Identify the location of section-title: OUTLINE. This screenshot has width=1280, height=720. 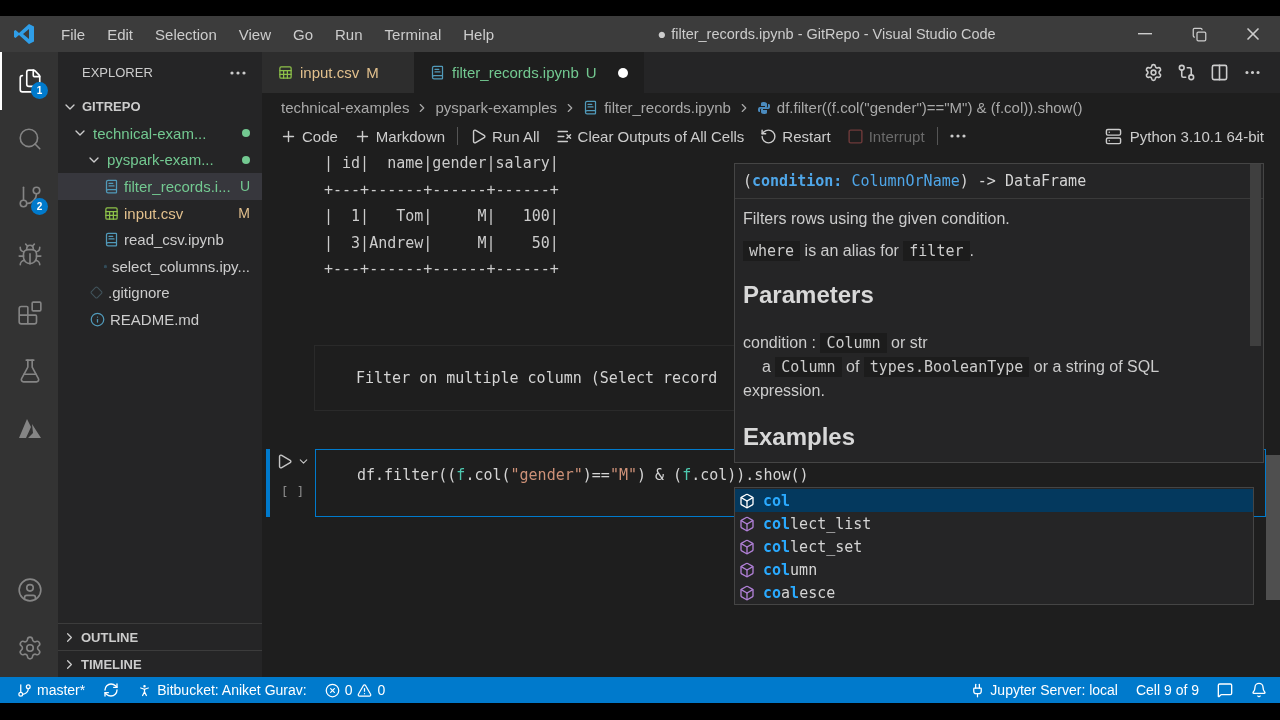
(110, 637).